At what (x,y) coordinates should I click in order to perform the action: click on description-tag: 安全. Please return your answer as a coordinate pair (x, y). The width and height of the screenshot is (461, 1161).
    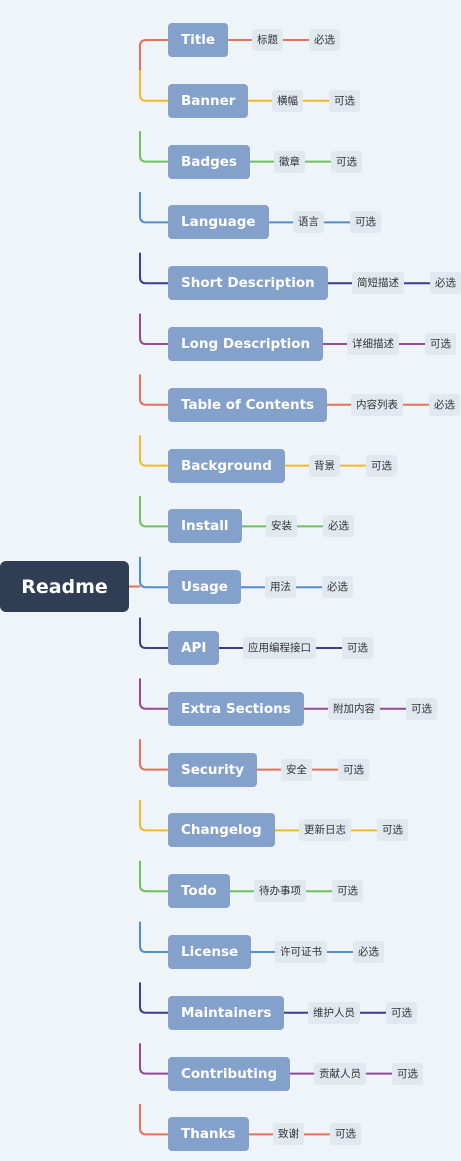
    Looking at the image, I should click on (296, 769).